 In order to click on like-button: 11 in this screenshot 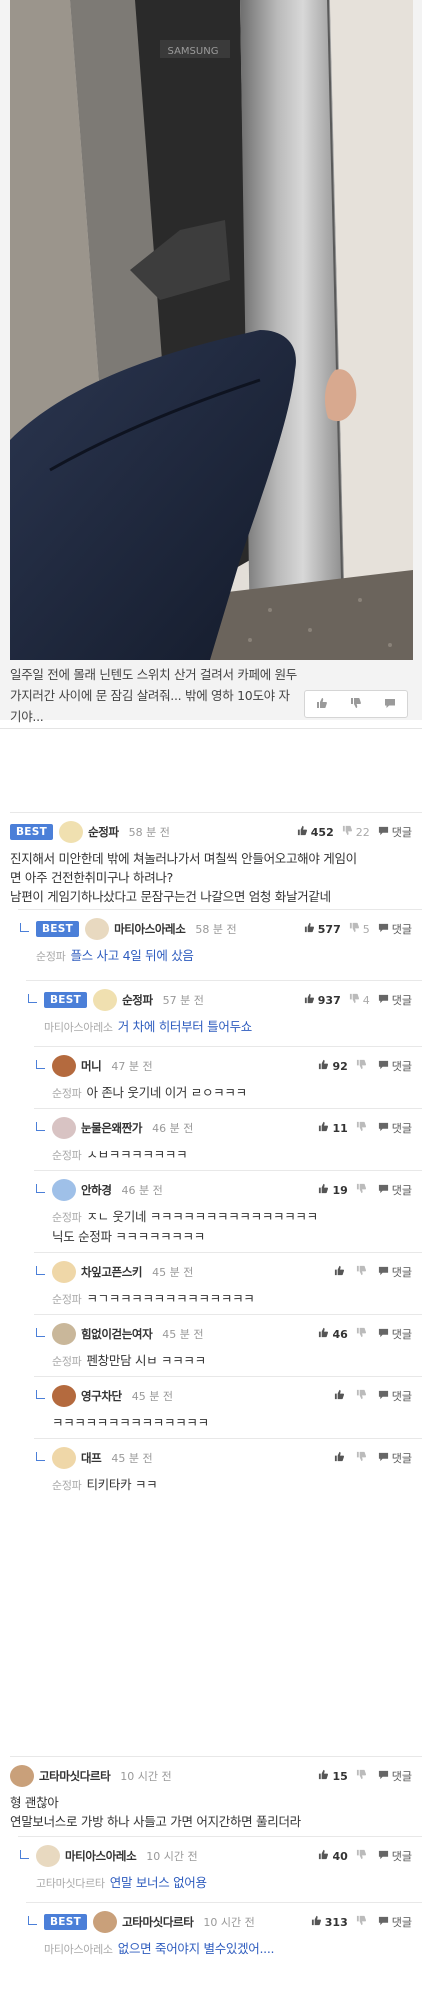, I will do `click(333, 1128)`.